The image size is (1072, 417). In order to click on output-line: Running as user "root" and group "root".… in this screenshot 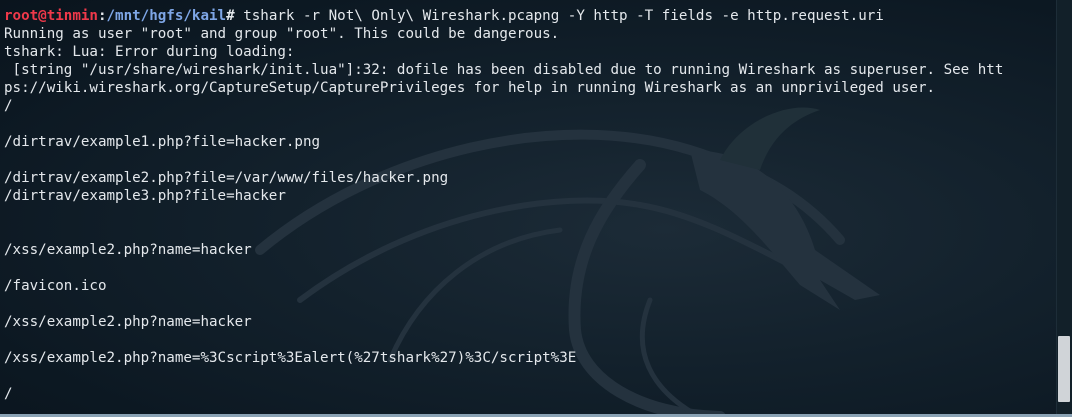, I will do `click(282, 34)`.